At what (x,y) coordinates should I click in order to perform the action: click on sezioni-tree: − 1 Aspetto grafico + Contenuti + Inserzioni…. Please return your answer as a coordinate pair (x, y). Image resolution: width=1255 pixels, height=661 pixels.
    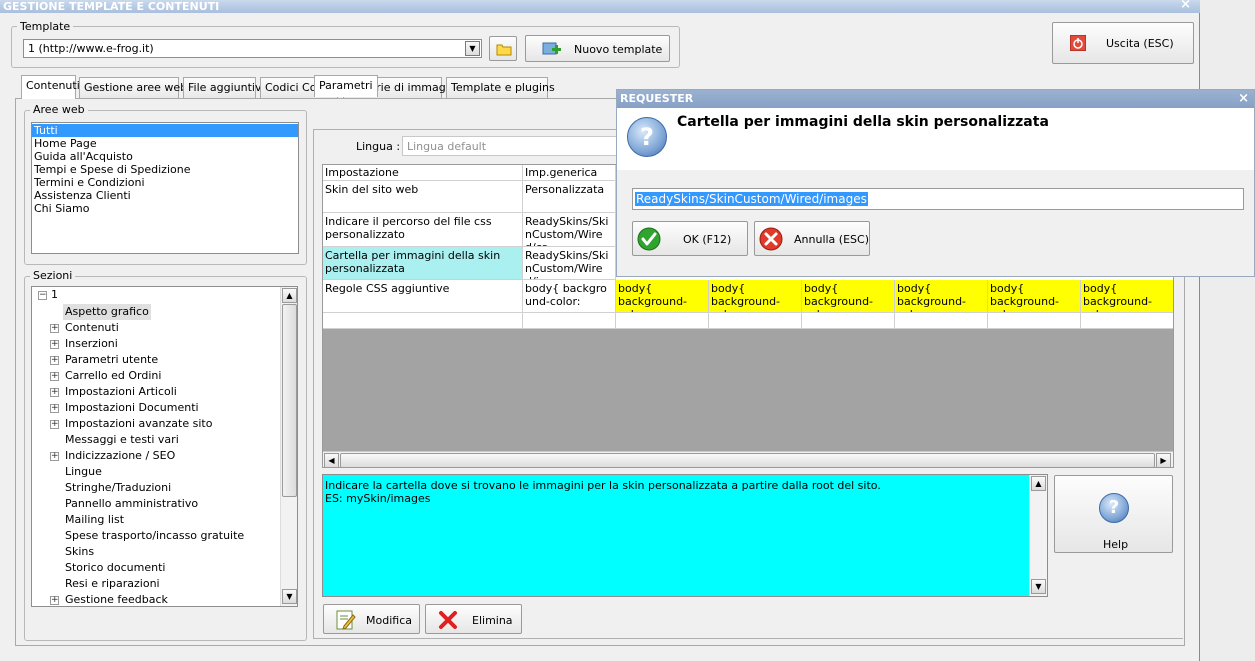
    Looking at the image, I should click on (164, 446).